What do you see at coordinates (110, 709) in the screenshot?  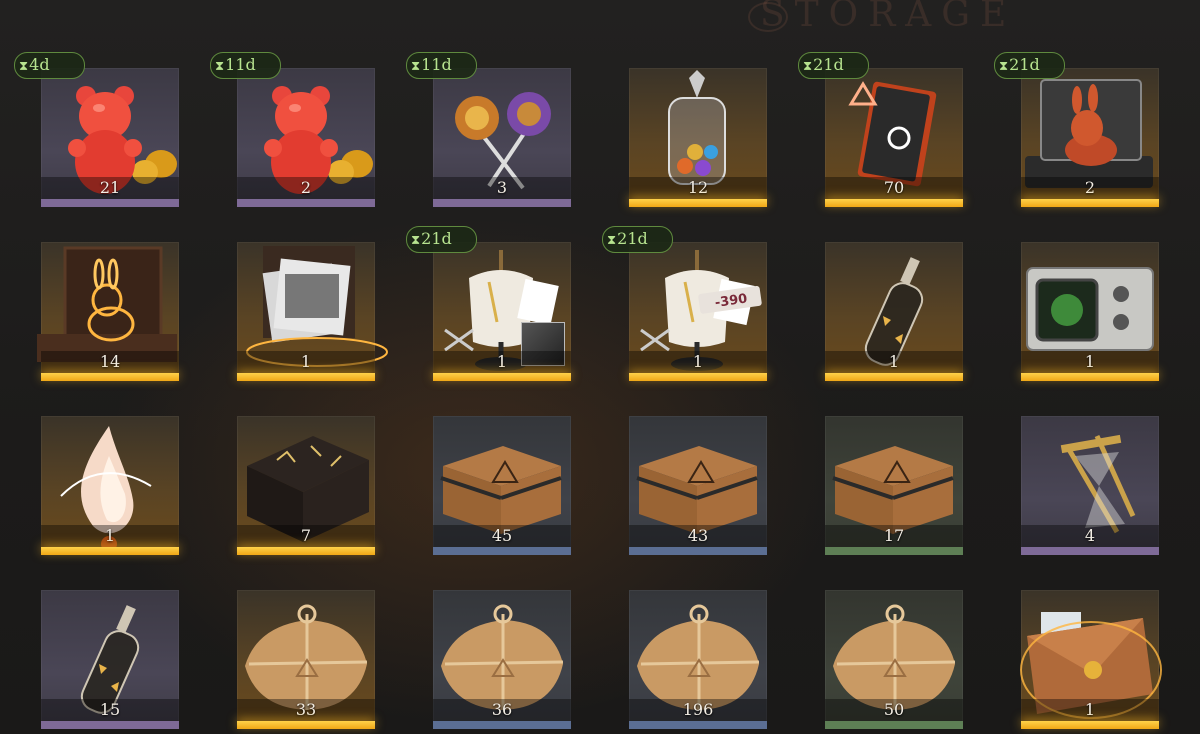 I see `item-quantity: 15` at bounding box center [110, 709].